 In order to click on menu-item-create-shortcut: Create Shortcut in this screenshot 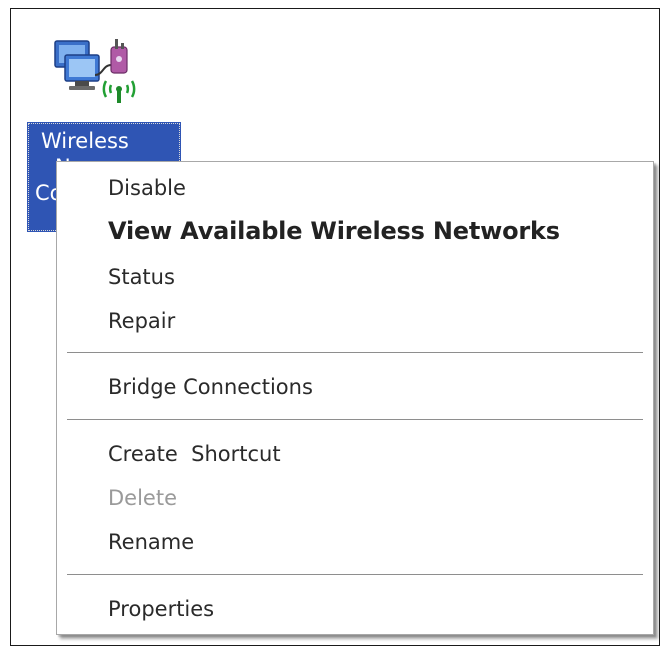, I will do `click(194, 454)`.